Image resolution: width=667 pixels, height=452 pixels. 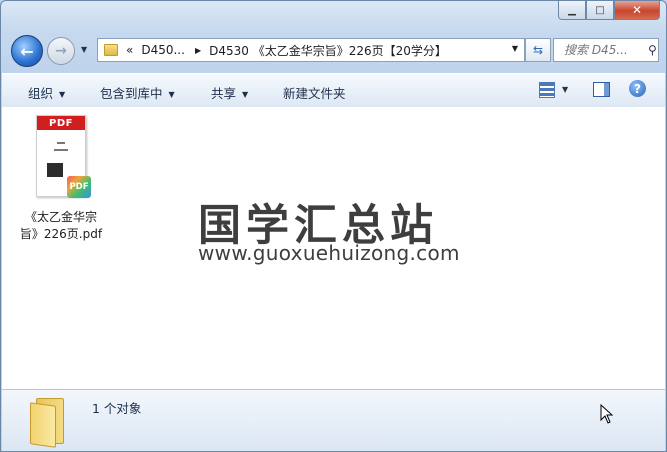 I want to click on command-bar: 组织 ▼ 包含到库中 ▼ 共享 ▼ 新建文件夹 ▼ ?, so click(x=333, y=90).